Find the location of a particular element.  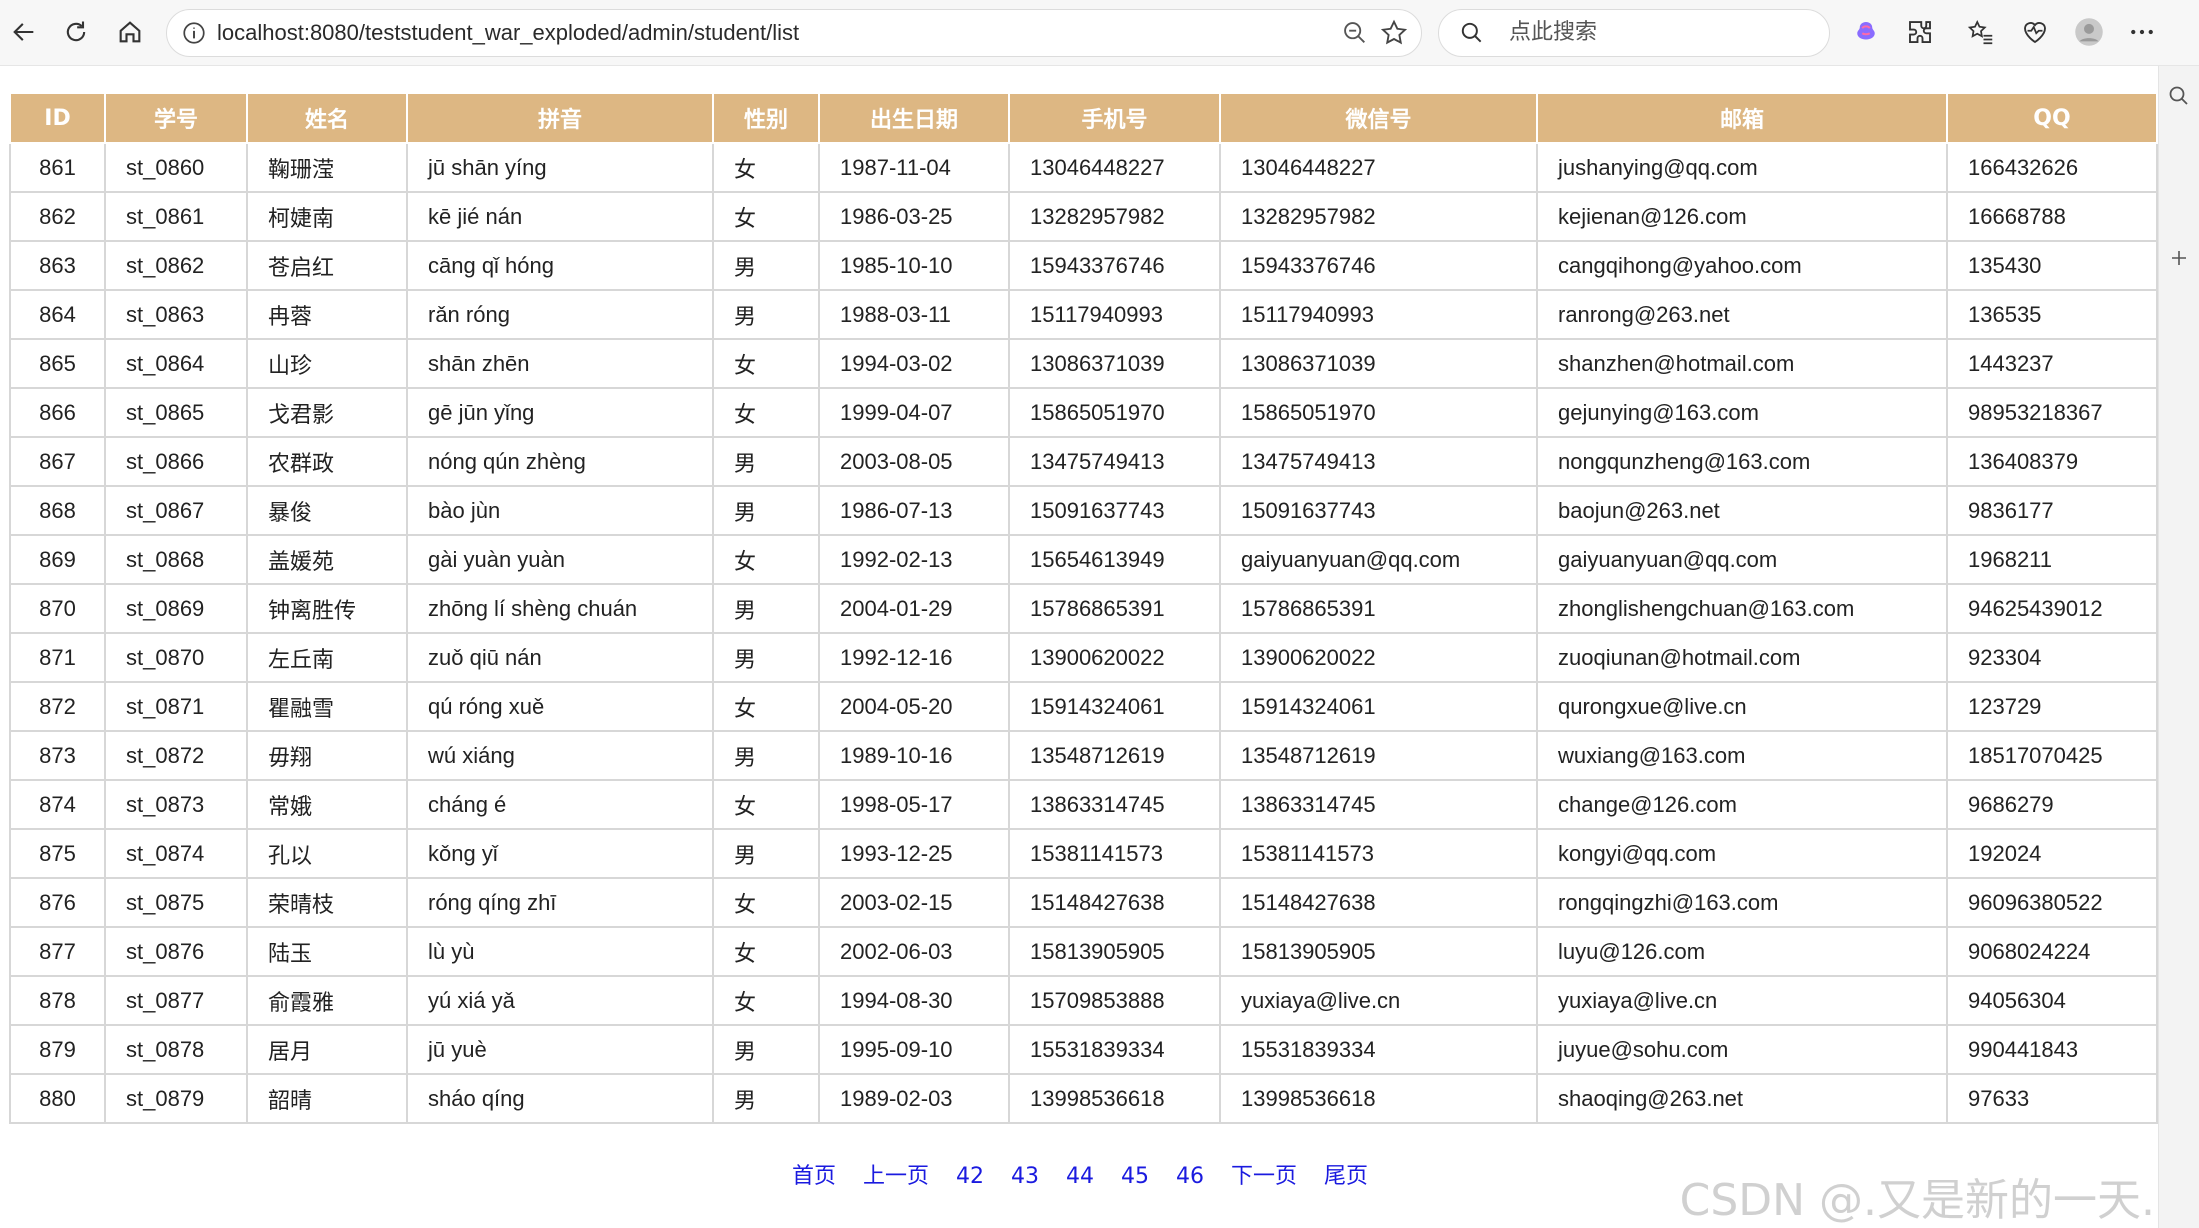

favorite-star-icon is located at coordinates (1394, 33).